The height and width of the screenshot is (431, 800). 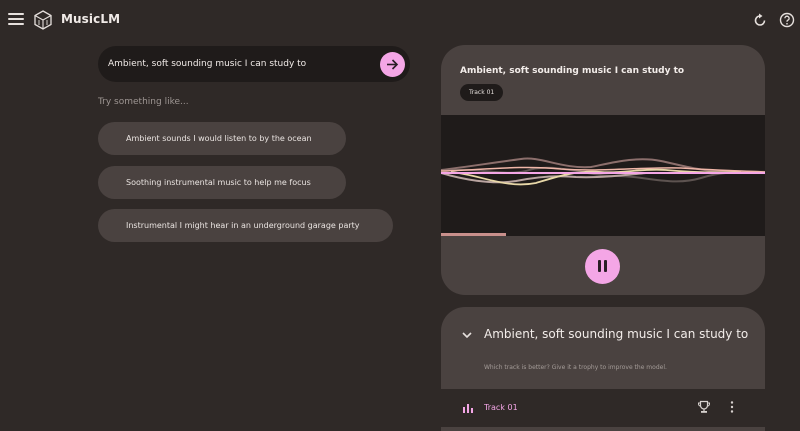 What do you see at coordinates (467, 335) in the screenshot?
I see `chevron-down-icon` at bounding box center [467, 335].